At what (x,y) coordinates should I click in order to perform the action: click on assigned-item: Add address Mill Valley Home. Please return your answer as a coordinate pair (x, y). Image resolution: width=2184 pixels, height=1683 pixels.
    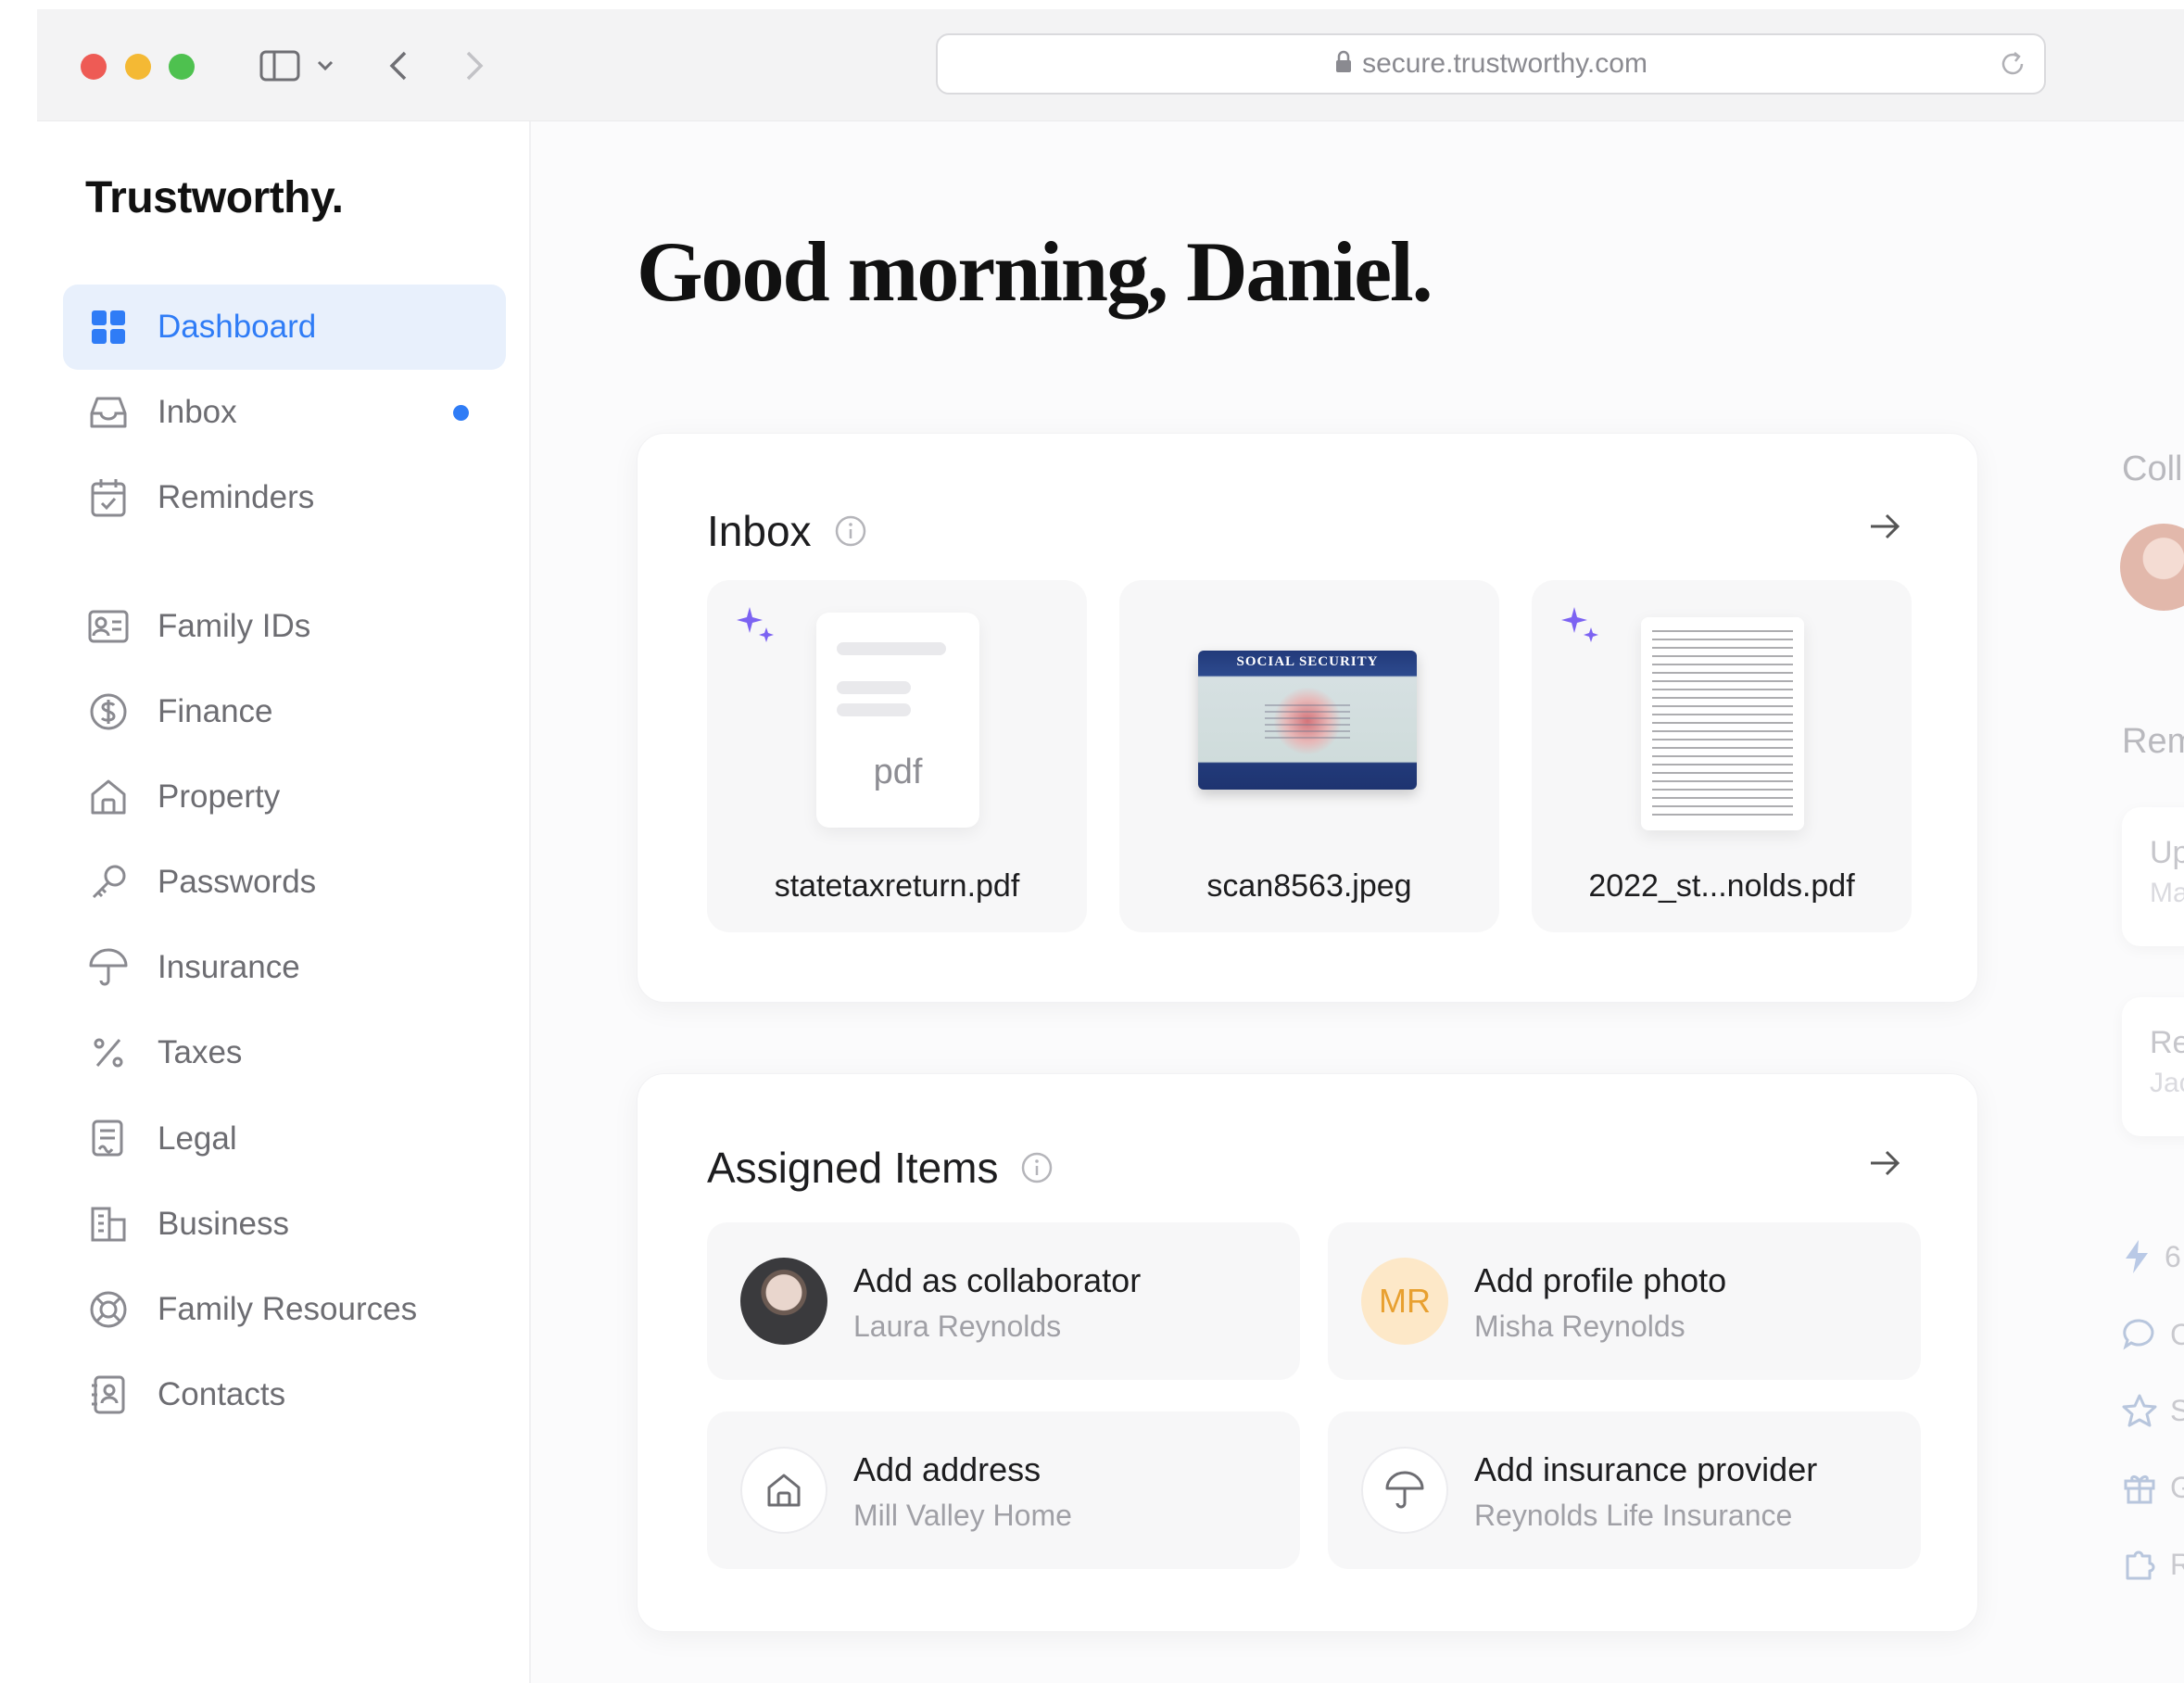
    Looking at the image, I should click on (1003, 1490).